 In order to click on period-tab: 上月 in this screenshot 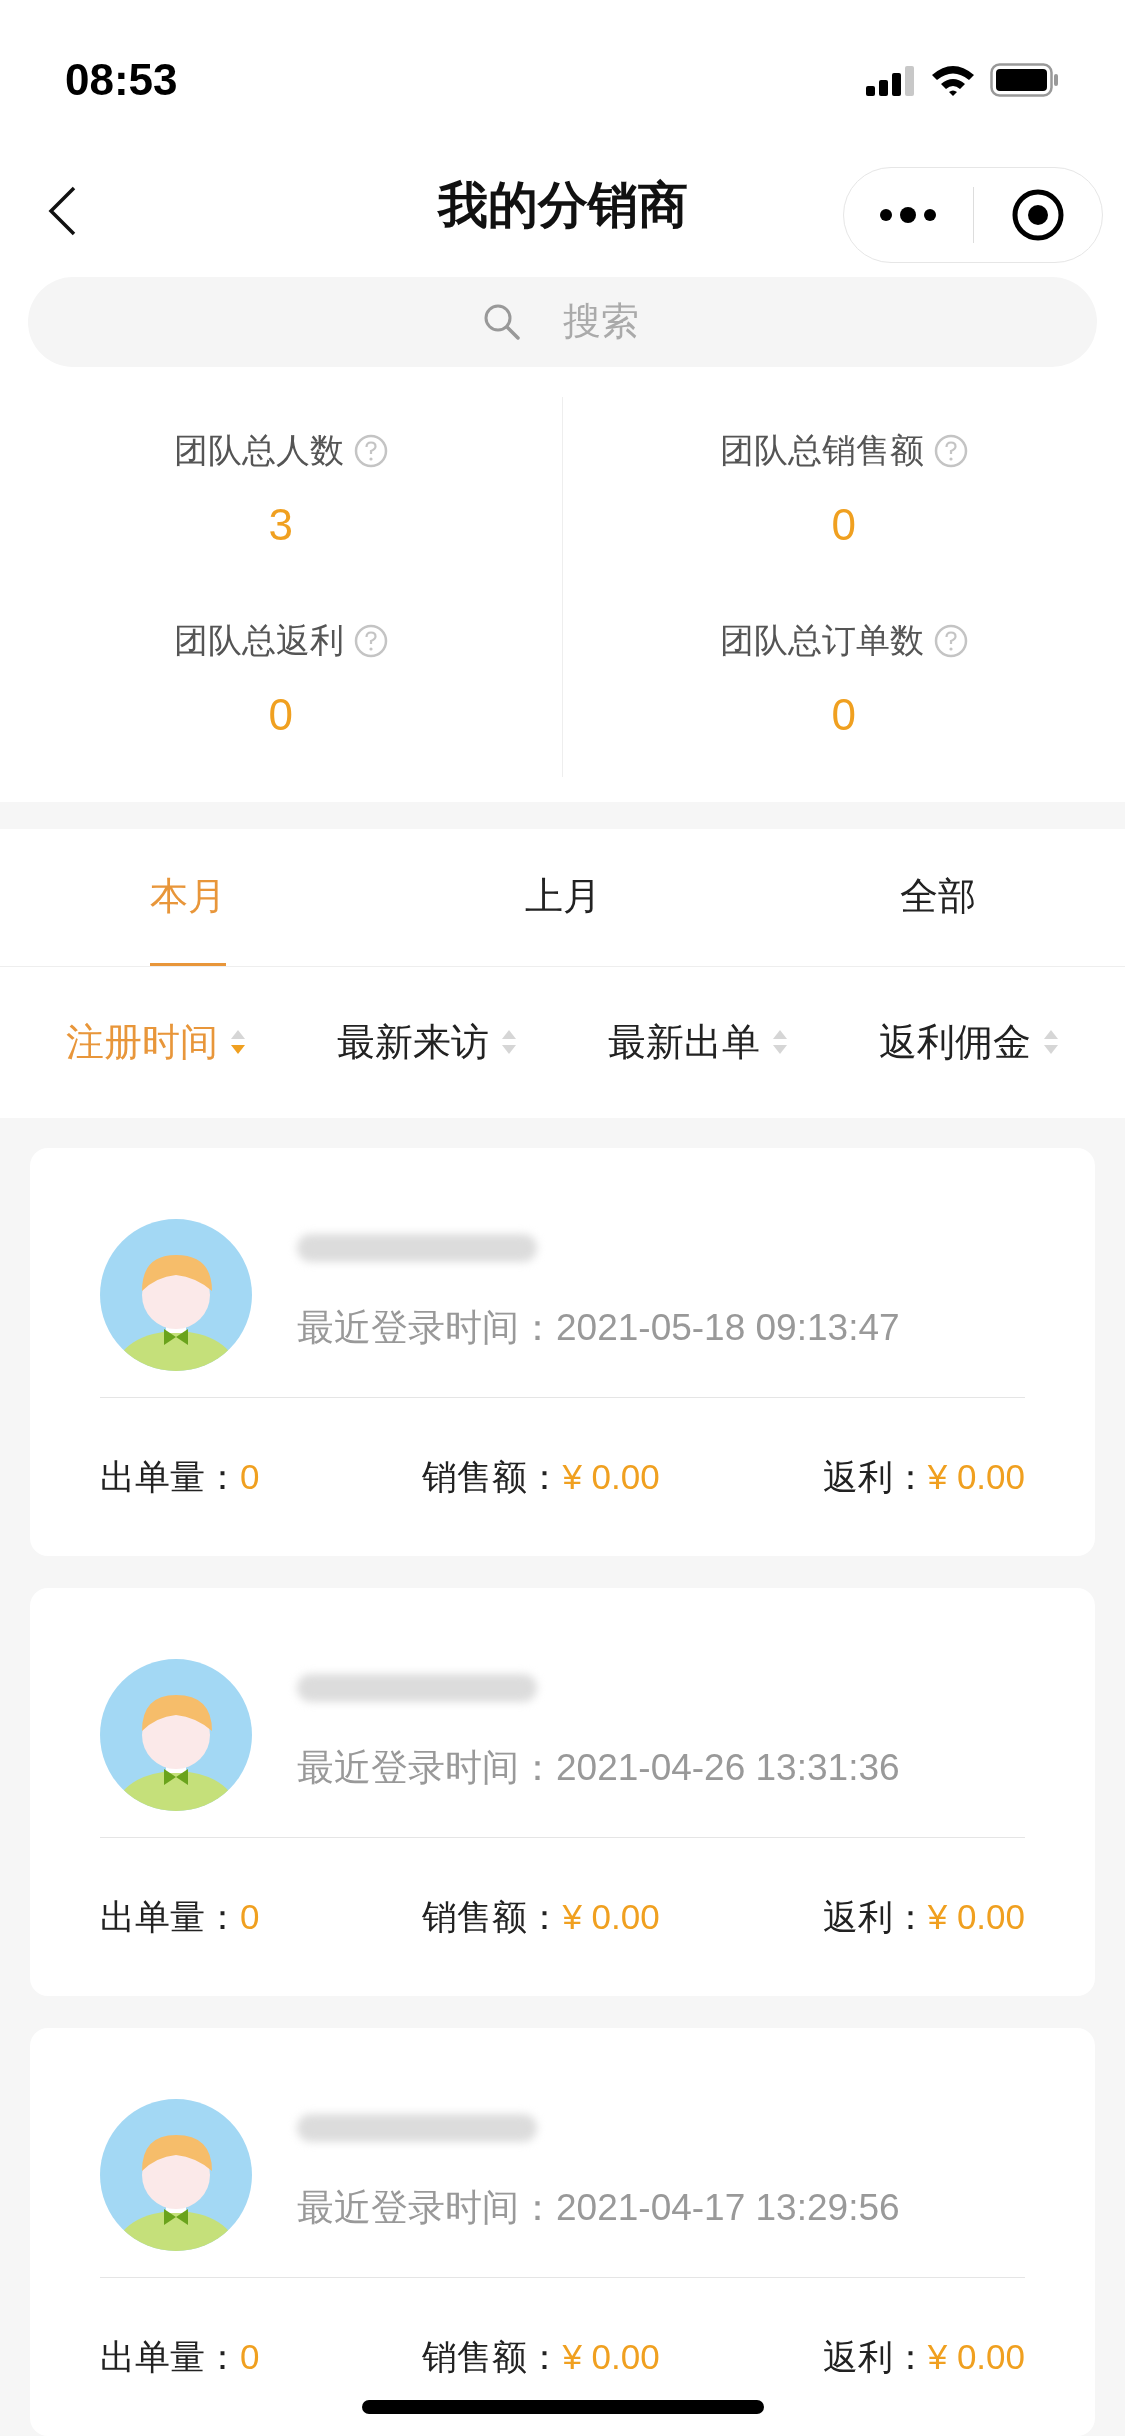, I will do `click(562, 897)`.